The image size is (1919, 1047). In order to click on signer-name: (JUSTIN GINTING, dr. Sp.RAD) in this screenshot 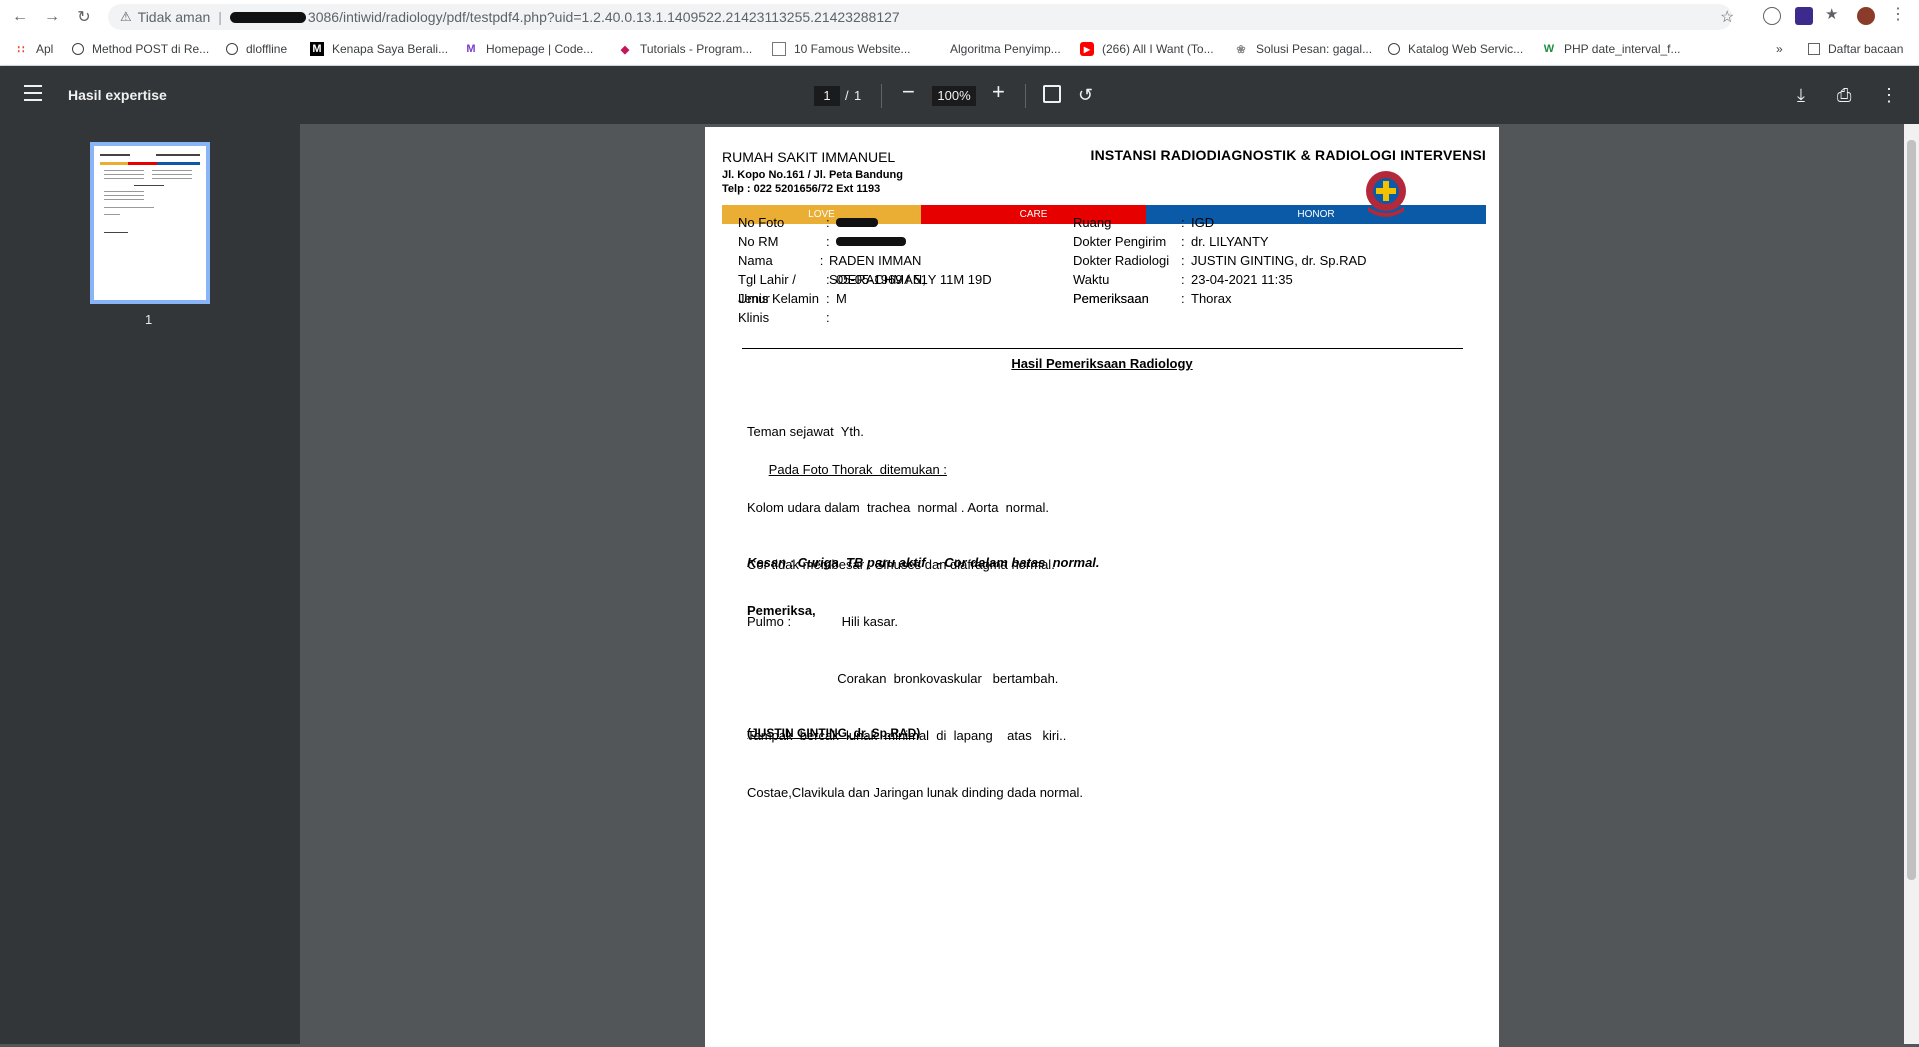, I will do `click(834, 733)`.